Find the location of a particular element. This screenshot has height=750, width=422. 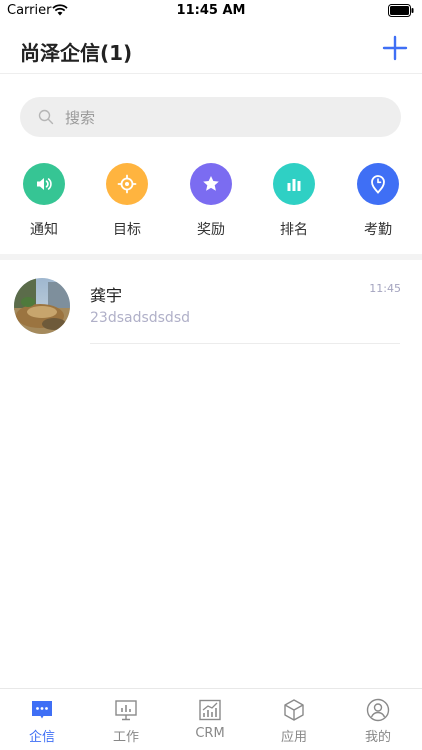

tab-label: 应用 is located at coordinates (293, 737).